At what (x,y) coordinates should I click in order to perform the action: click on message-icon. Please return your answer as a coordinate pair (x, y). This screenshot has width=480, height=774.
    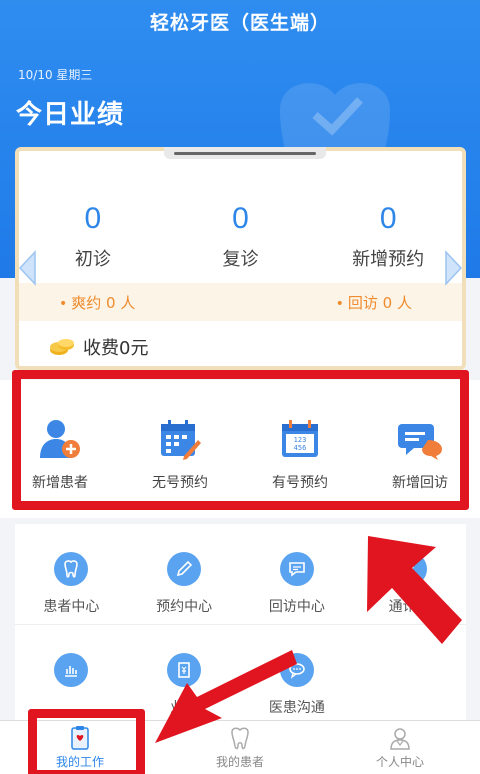
    Looking at the image, I should click on (296, 670).